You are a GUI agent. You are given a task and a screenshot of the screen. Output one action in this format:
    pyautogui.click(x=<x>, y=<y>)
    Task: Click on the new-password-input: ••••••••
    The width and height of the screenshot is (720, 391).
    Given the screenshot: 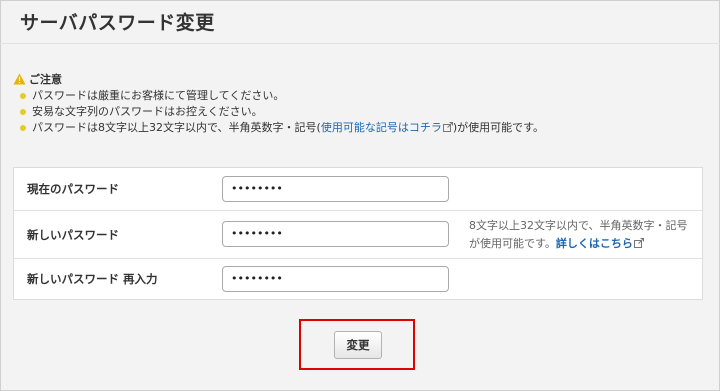 What is the action you would take?
    pyautogui.click(x=335, y=234)
    